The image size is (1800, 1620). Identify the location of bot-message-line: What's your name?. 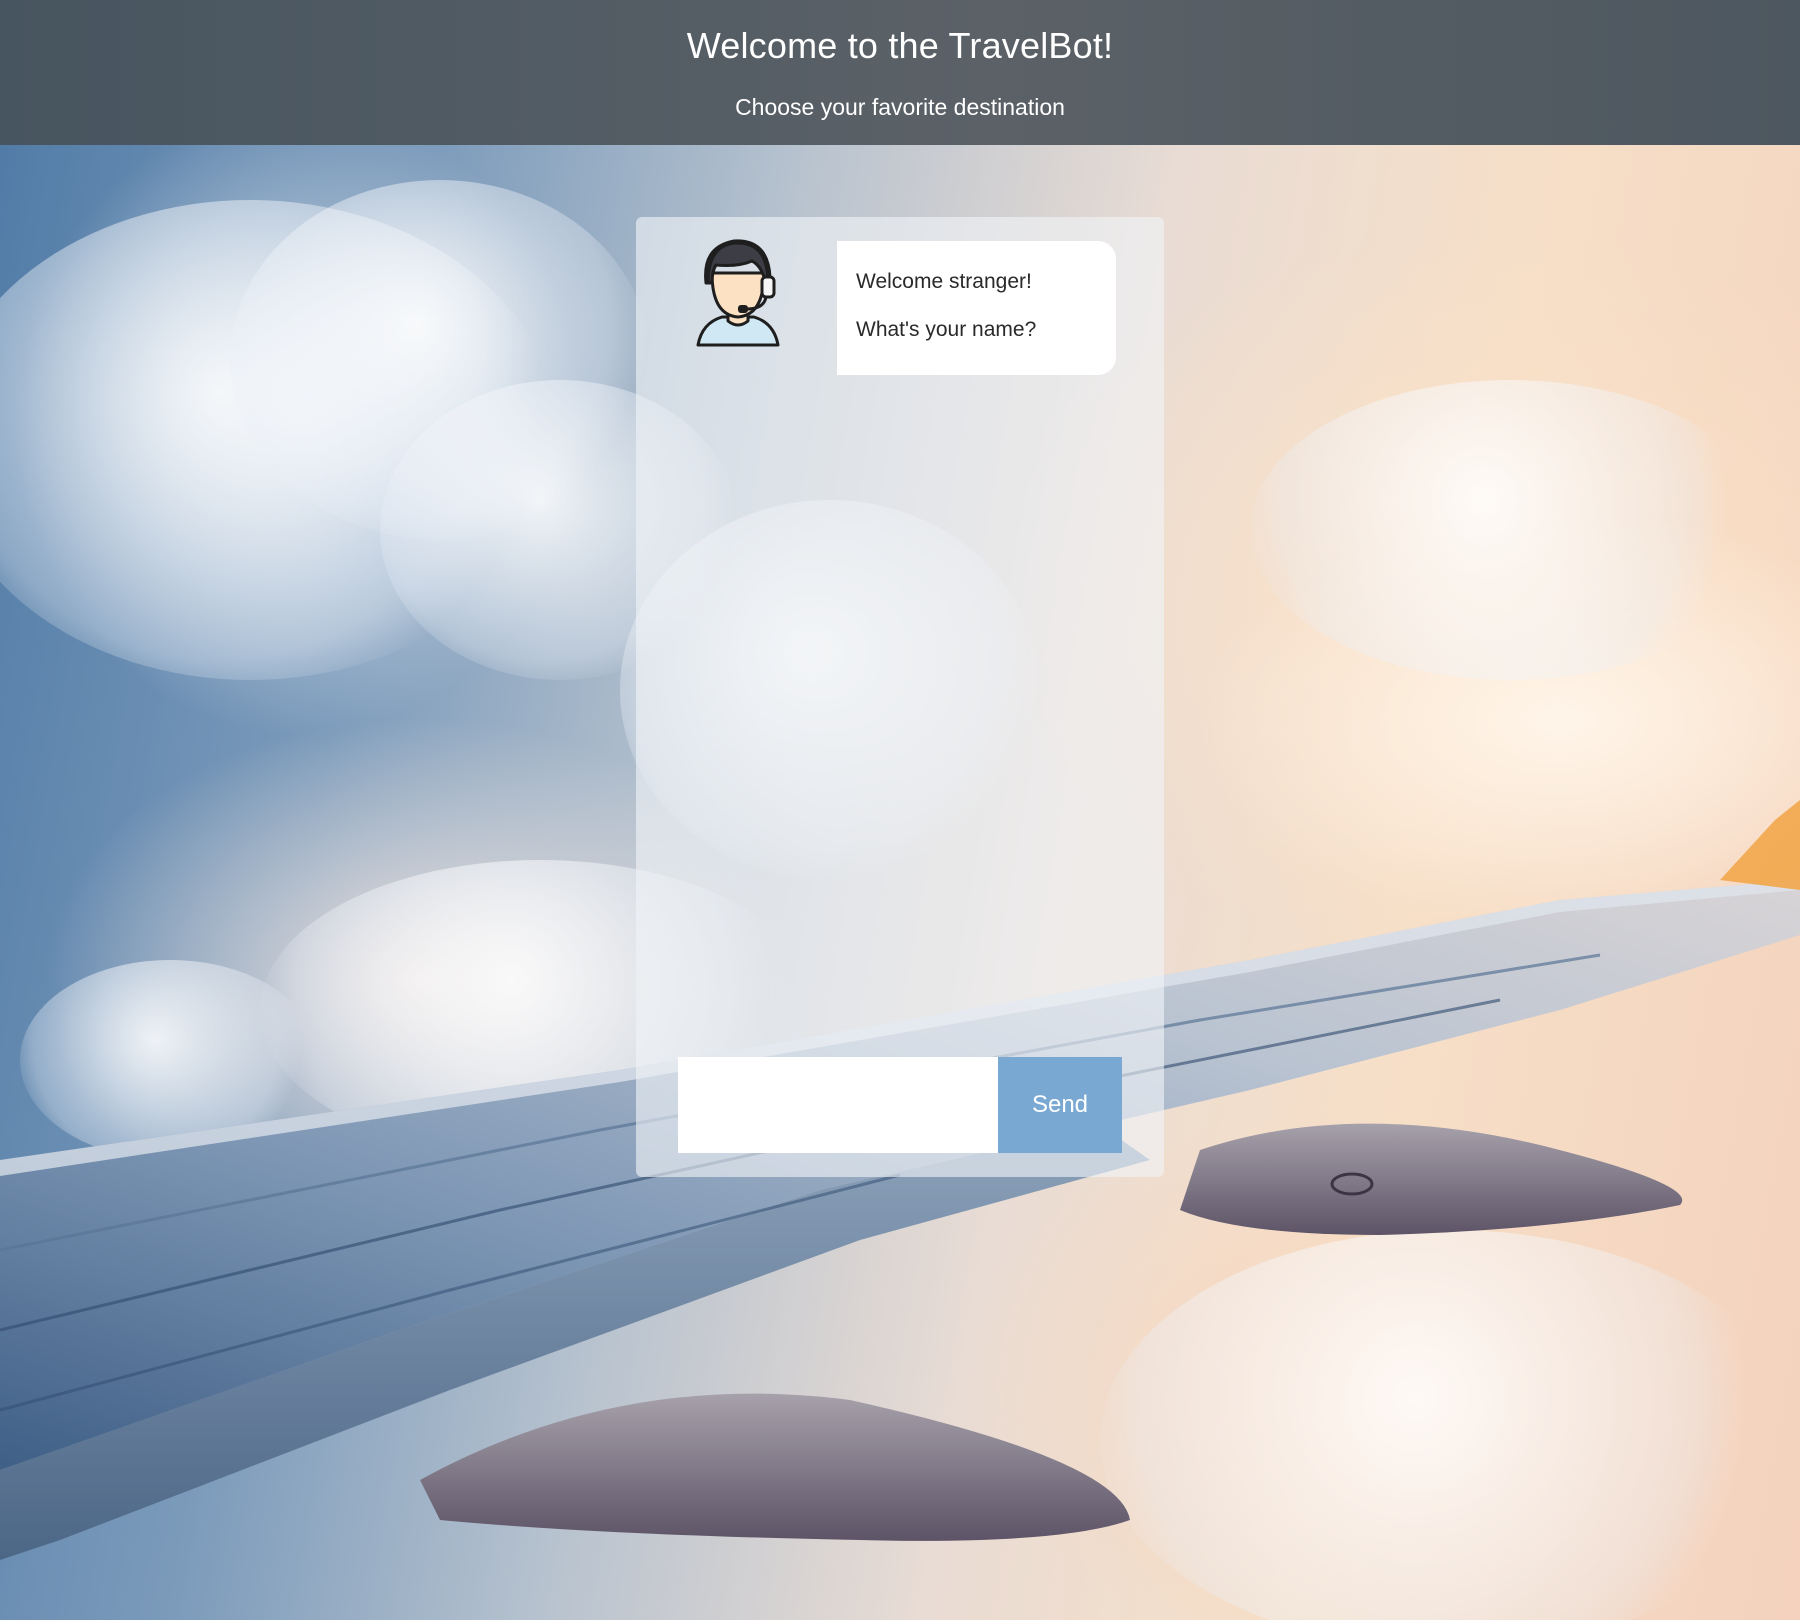
(946, 329).